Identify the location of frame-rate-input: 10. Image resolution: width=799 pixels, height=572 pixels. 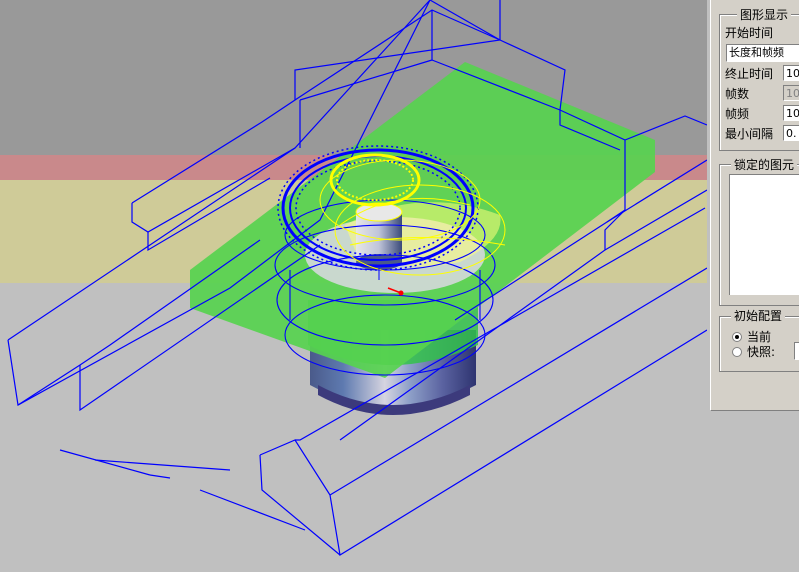
(791, 113).